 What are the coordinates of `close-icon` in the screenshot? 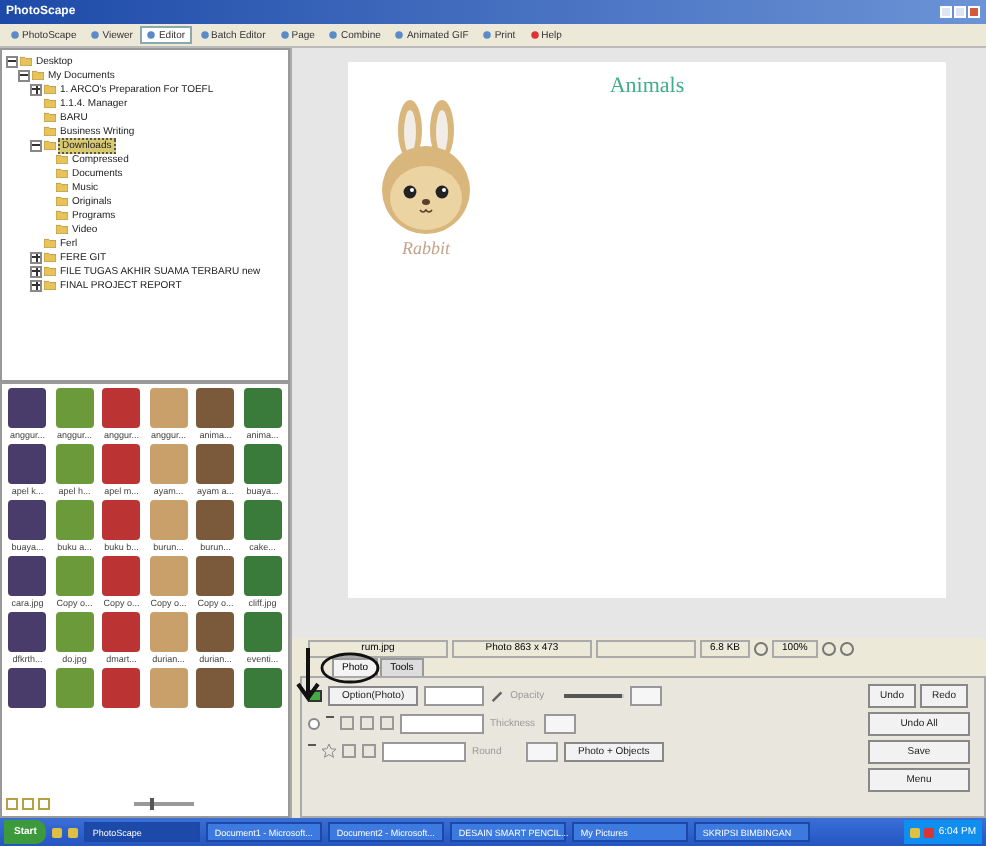 It's located at (974, 12).